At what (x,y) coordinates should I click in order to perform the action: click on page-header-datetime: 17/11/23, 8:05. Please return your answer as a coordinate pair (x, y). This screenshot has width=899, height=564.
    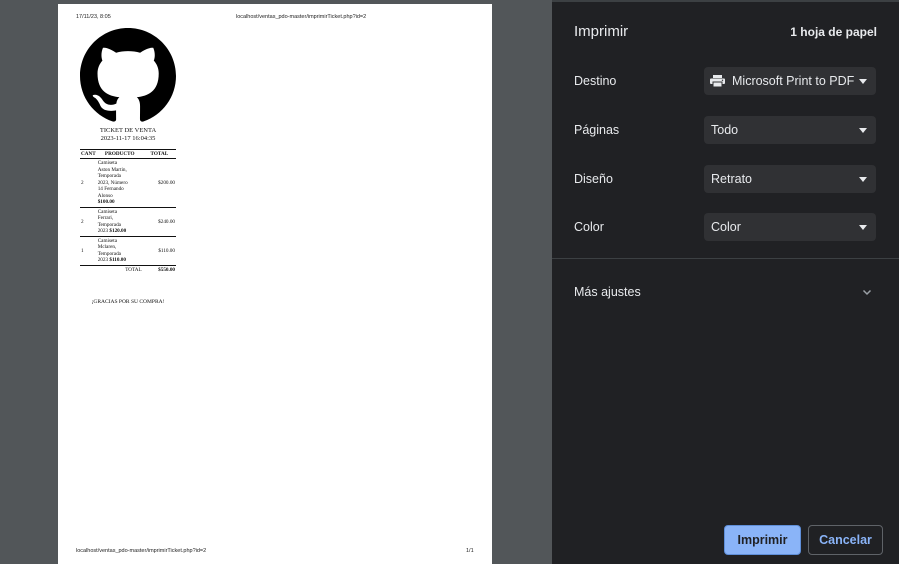
    Looking at the image, I should click on (93, 17).